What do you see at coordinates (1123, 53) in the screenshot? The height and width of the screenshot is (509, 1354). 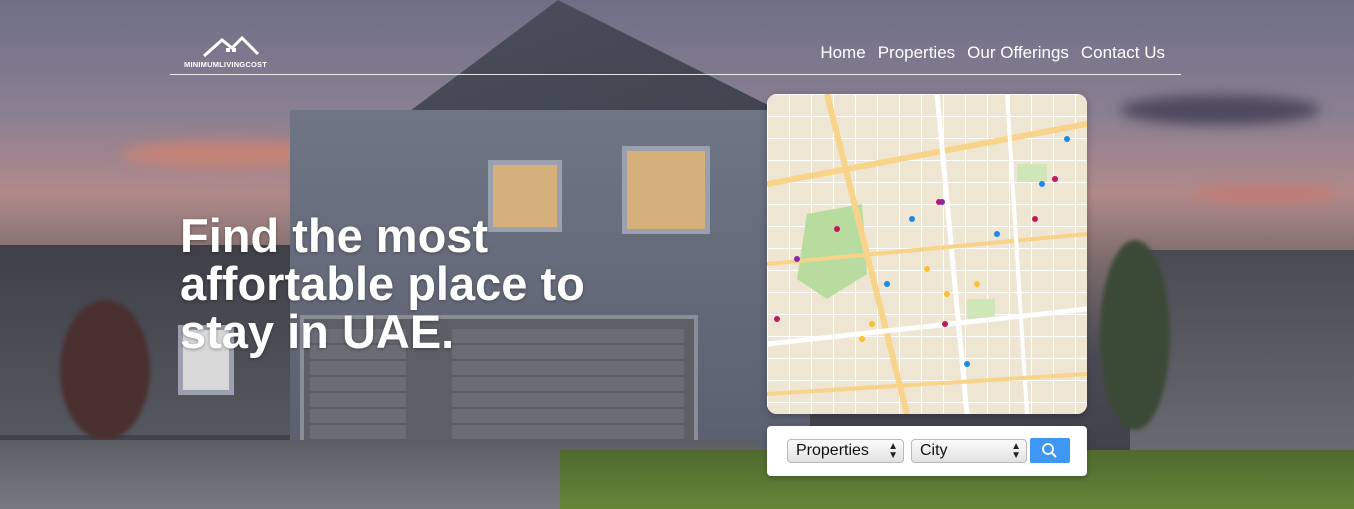 I see `nav-contact-us: Contact Us` at bounding box center [1123, 53].